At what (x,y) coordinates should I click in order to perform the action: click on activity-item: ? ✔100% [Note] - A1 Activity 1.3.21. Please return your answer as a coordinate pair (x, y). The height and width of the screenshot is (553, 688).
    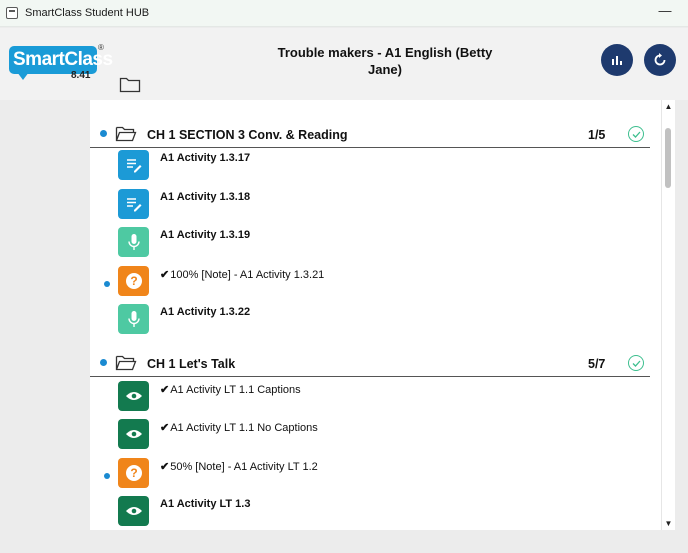
    Looking at the image, I should click on (370, 281).